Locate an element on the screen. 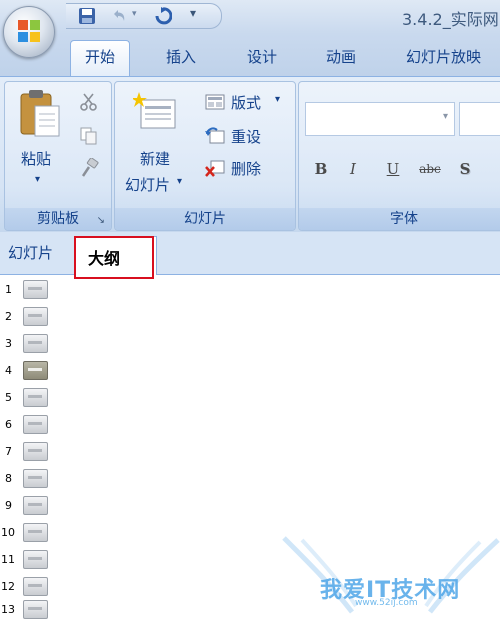  font-name-combo: ▾ is located at coordinates (380, 119).